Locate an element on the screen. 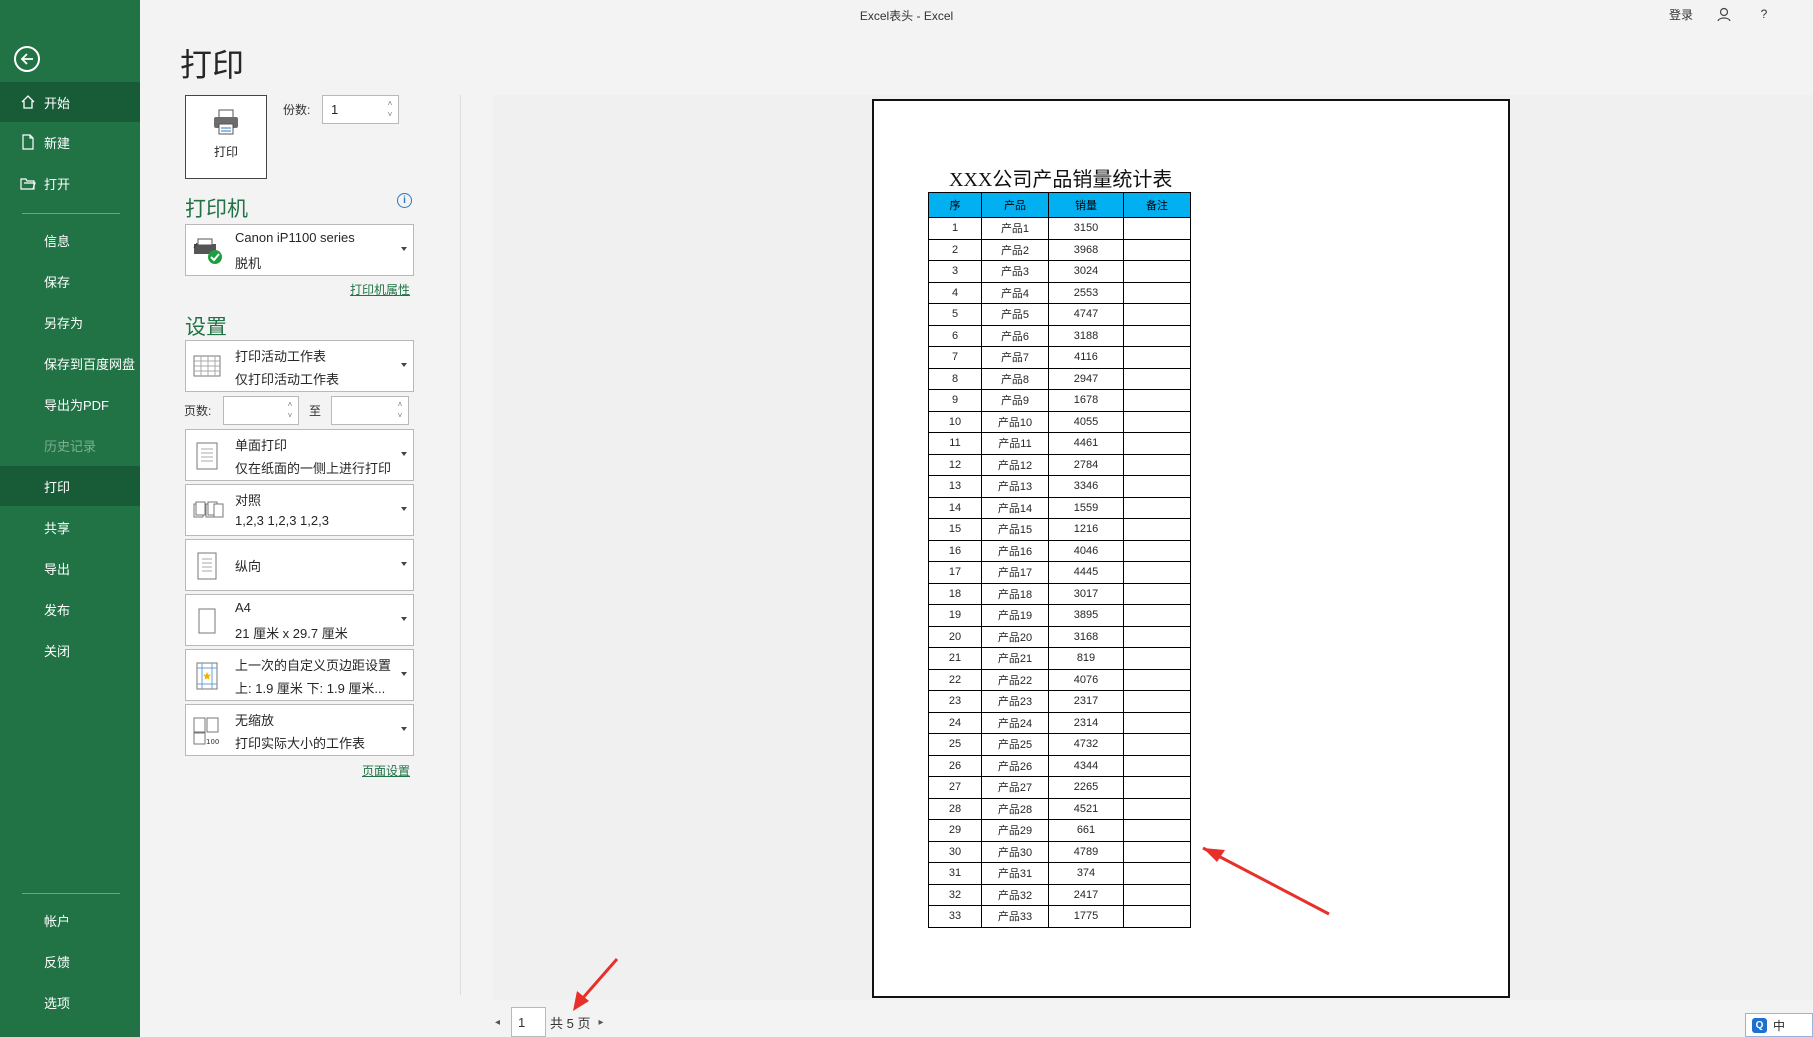  nav-save-as: 另存为 is located at coordinates (70, 322).